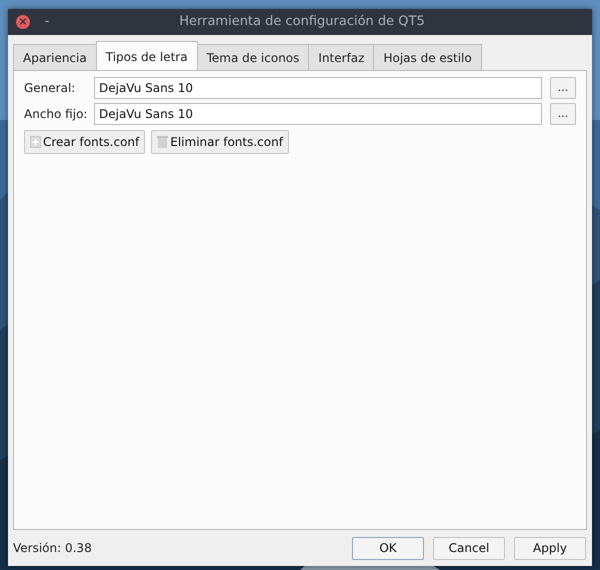 This screenshot has width=600, height=570. What do you see at coordinates (341, 57) in the screenshot?
I see `tab: Interfaz` at bounding box center [341, 57].